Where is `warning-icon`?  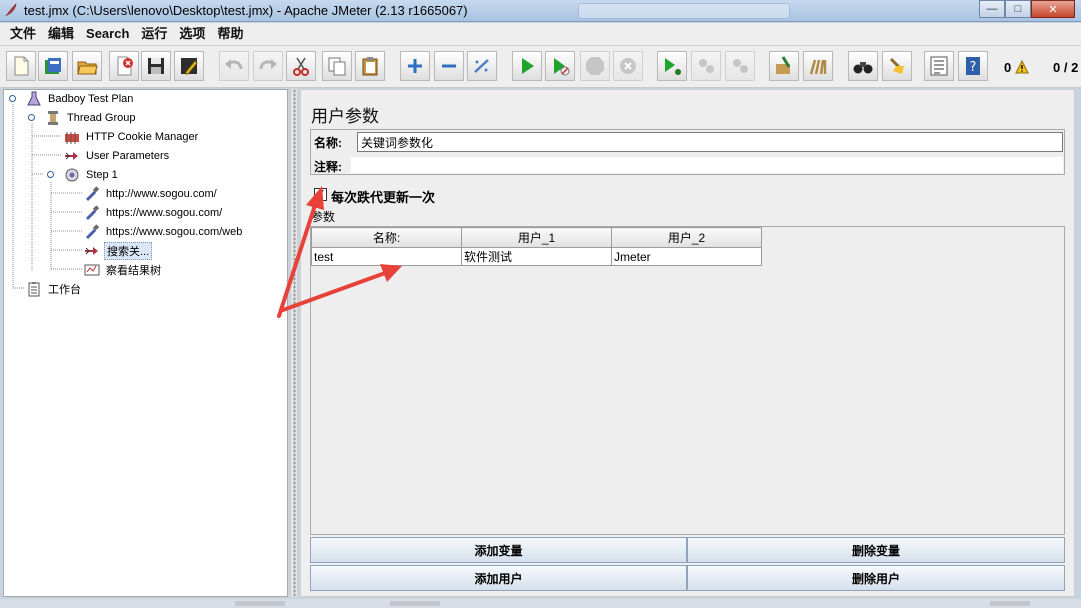 warning-icon is located at coordinates (1022, 67).